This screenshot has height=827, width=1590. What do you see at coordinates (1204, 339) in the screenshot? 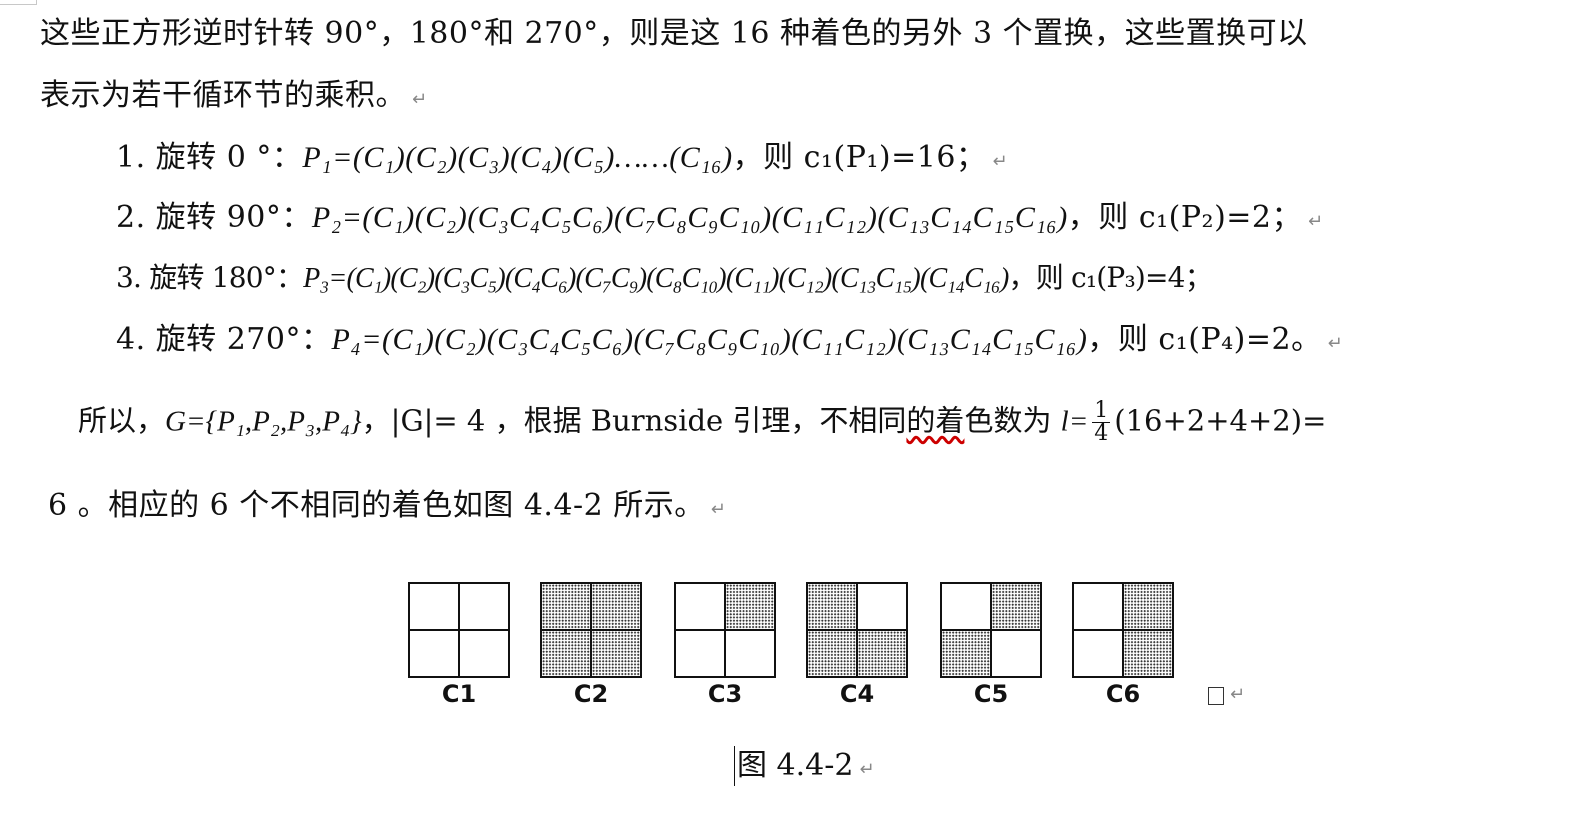
I see `item-4-result: ，则 c₁(P₄)=2。` at bounding box center [1204, 339].